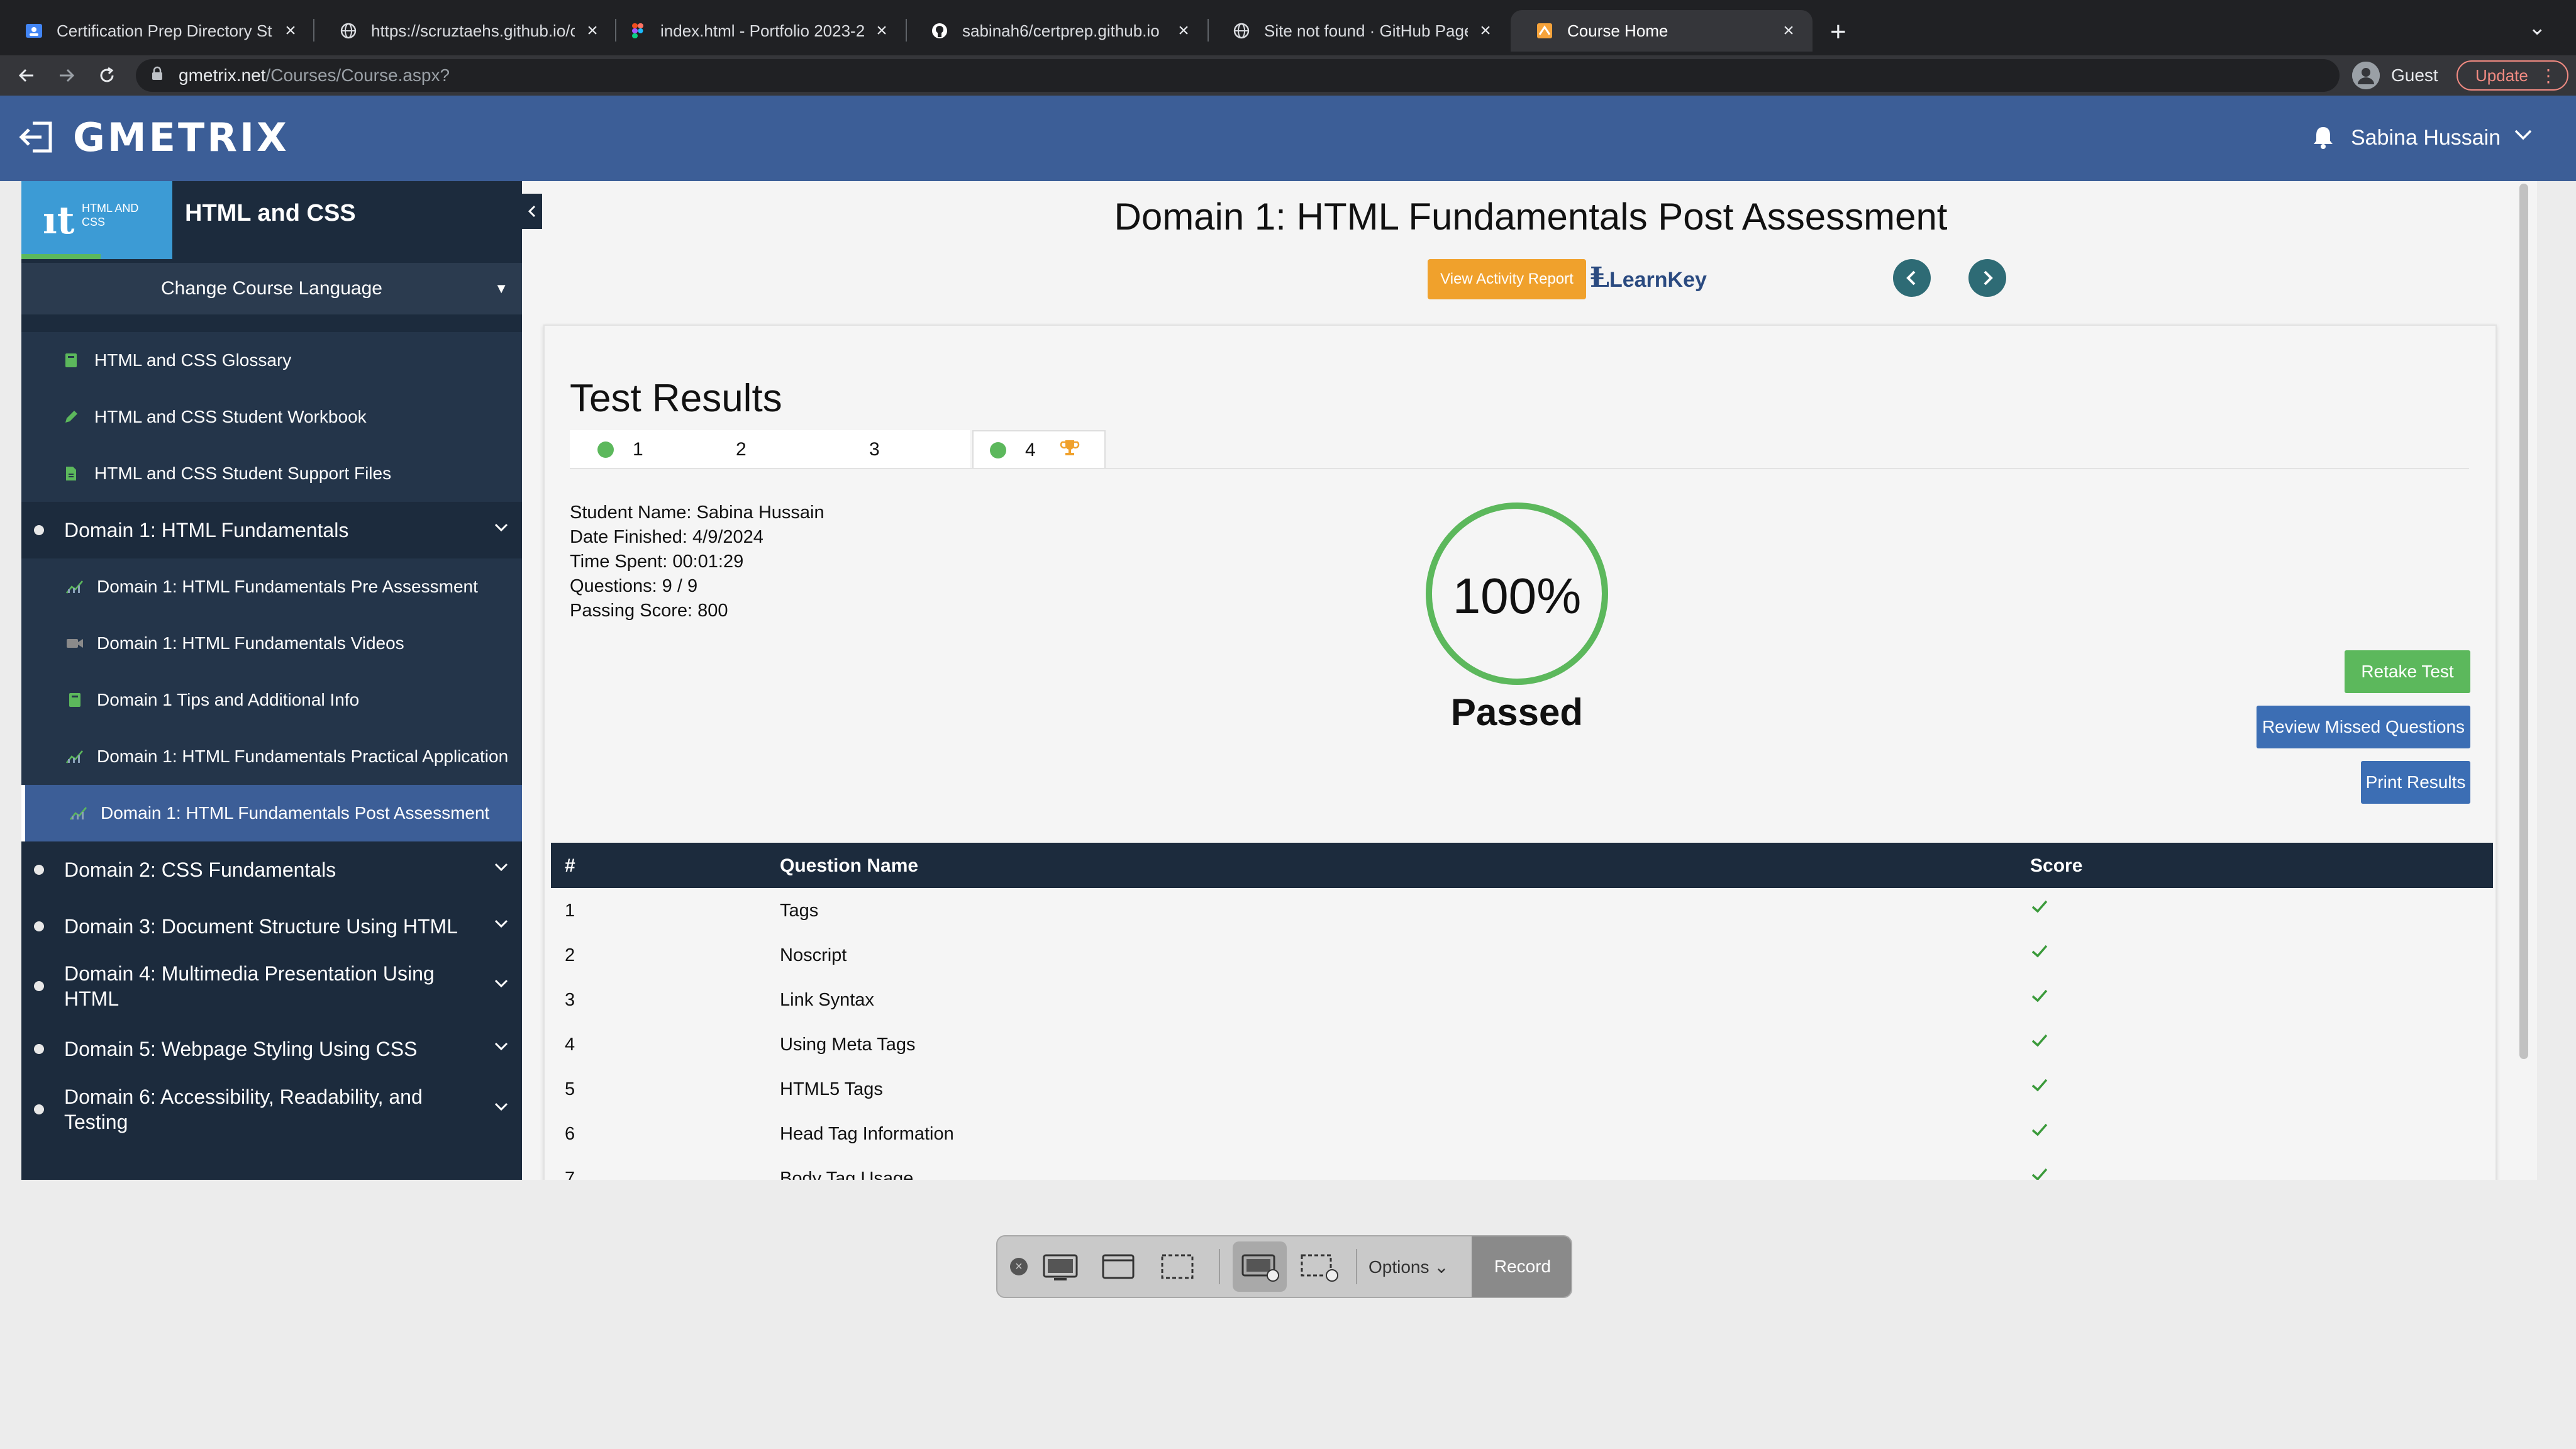 This screenshot has height=1449, width=2576. Describe the element at coordinates (605, 449) in the screenshot. I see `passed-dot-icon` at that location.